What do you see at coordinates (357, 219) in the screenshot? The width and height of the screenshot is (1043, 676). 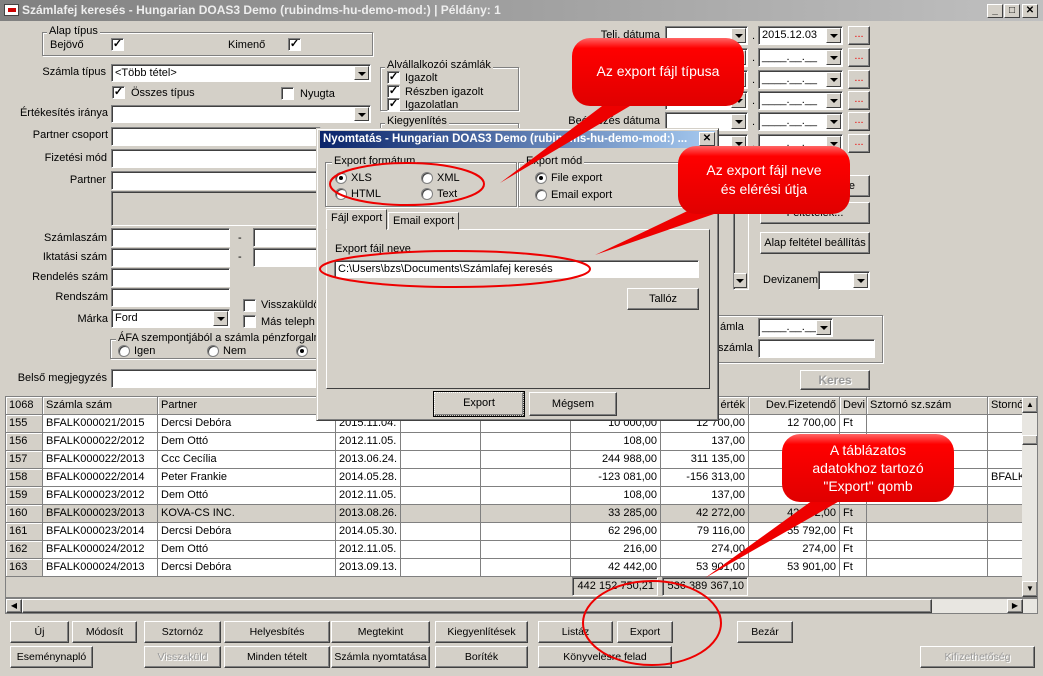 I see `tab-fajl-export: Fájl export` at bounding box center [357, 219].